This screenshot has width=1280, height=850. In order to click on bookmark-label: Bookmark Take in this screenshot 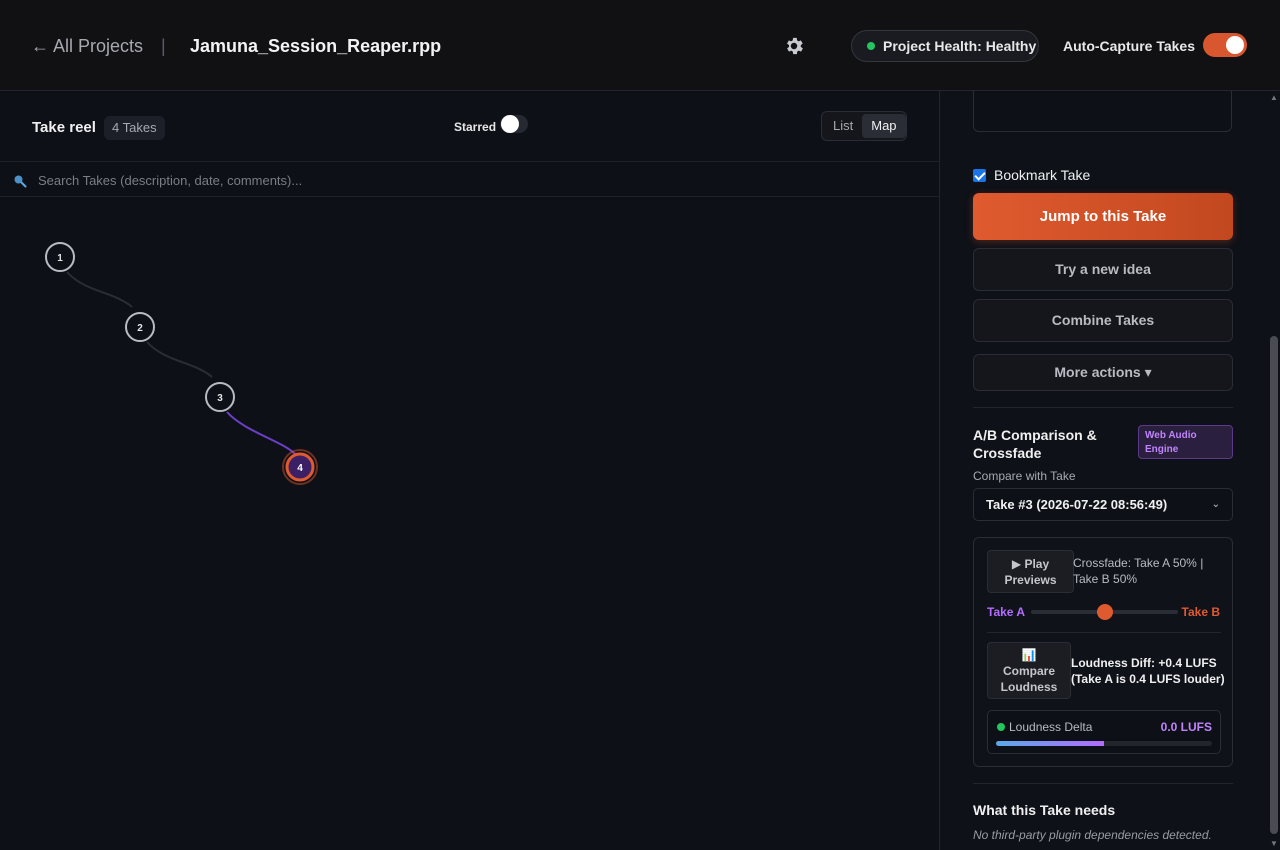, I will do `click(1042, 175)`.